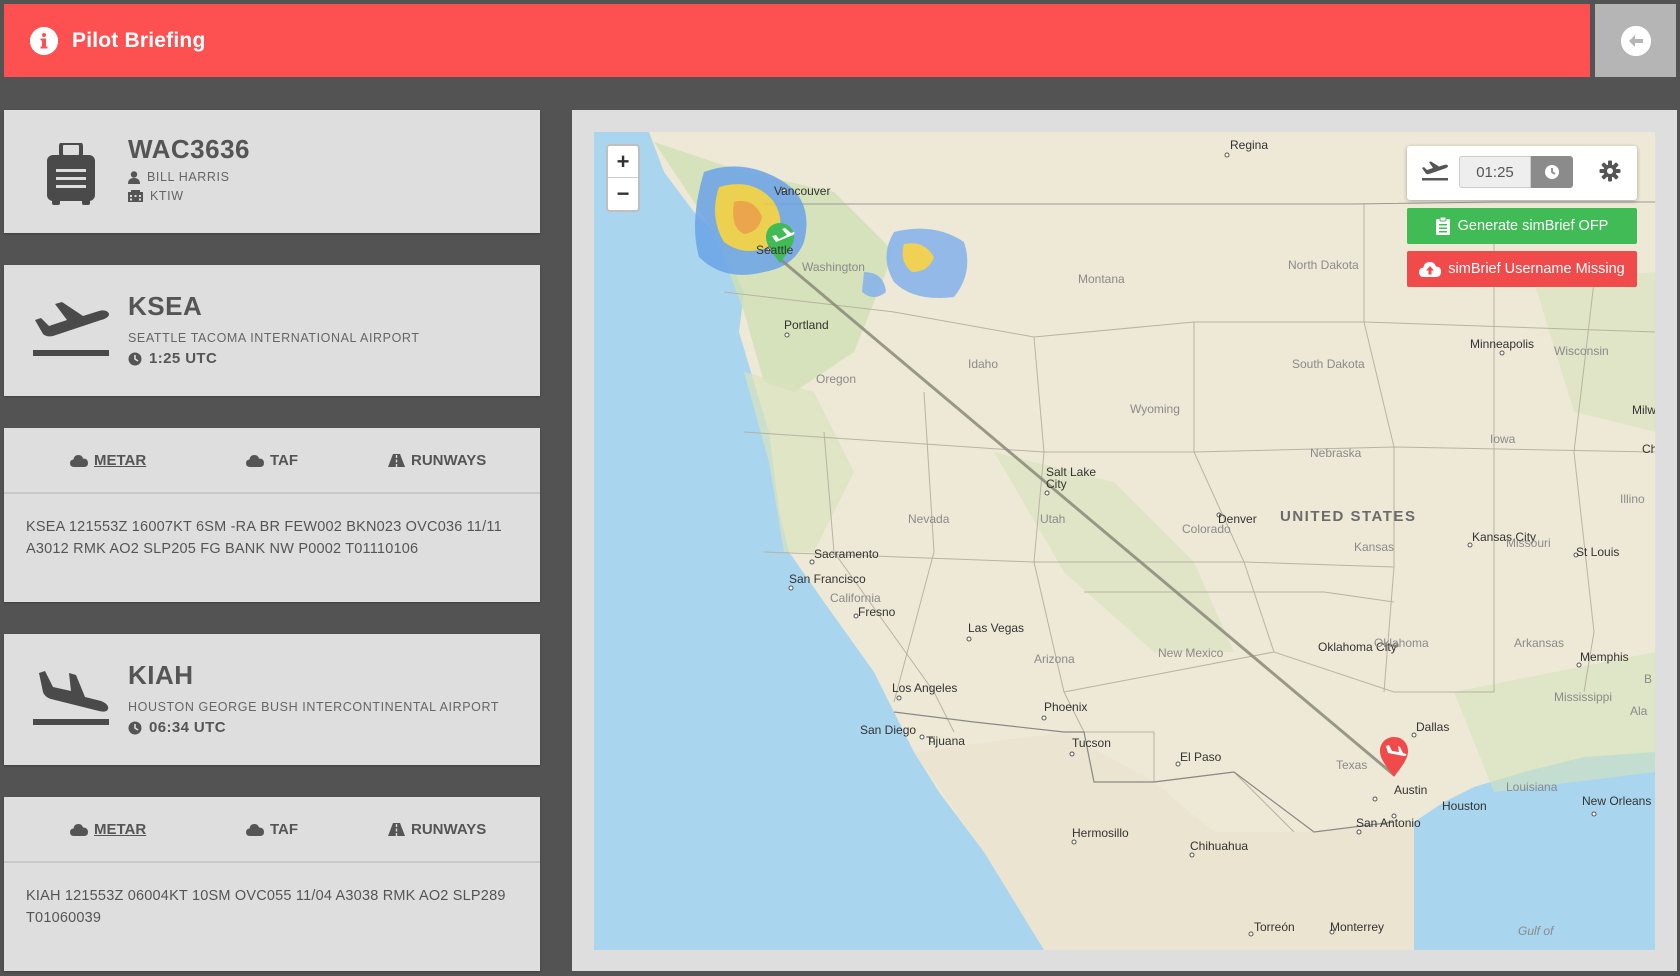 This screenshot has width=1680, height=976. Describe the element at coordinates (1336, 453) in the screenshot. I see `state-label: Nebraska` at that location.